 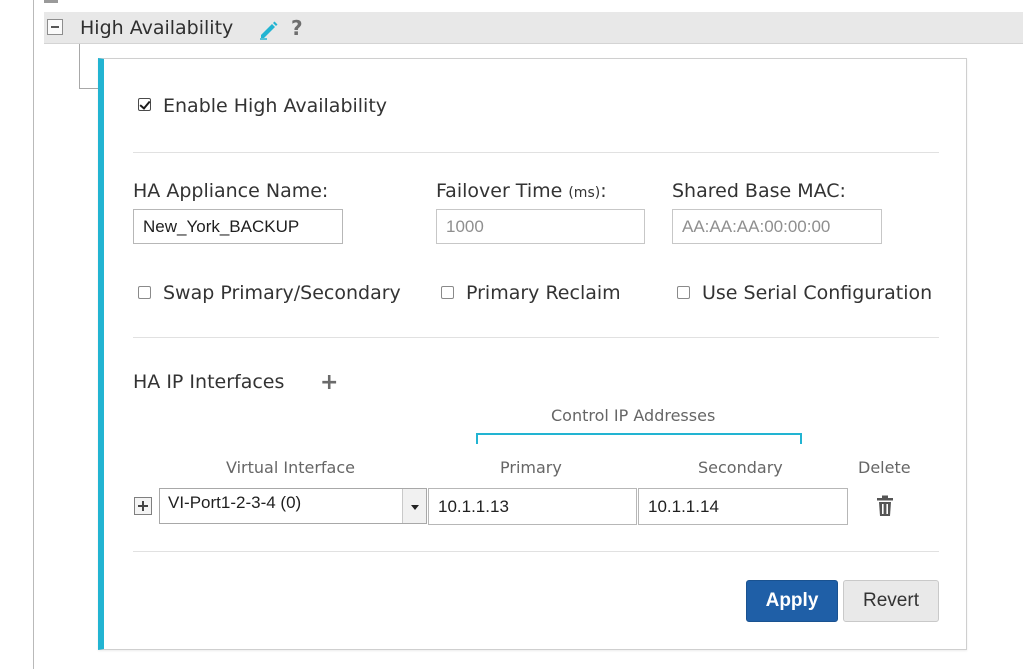 What do you see at coordinates (884, 467) in the screenshot?
I see `column-delete: Delete` at bounding box center [884, 467].